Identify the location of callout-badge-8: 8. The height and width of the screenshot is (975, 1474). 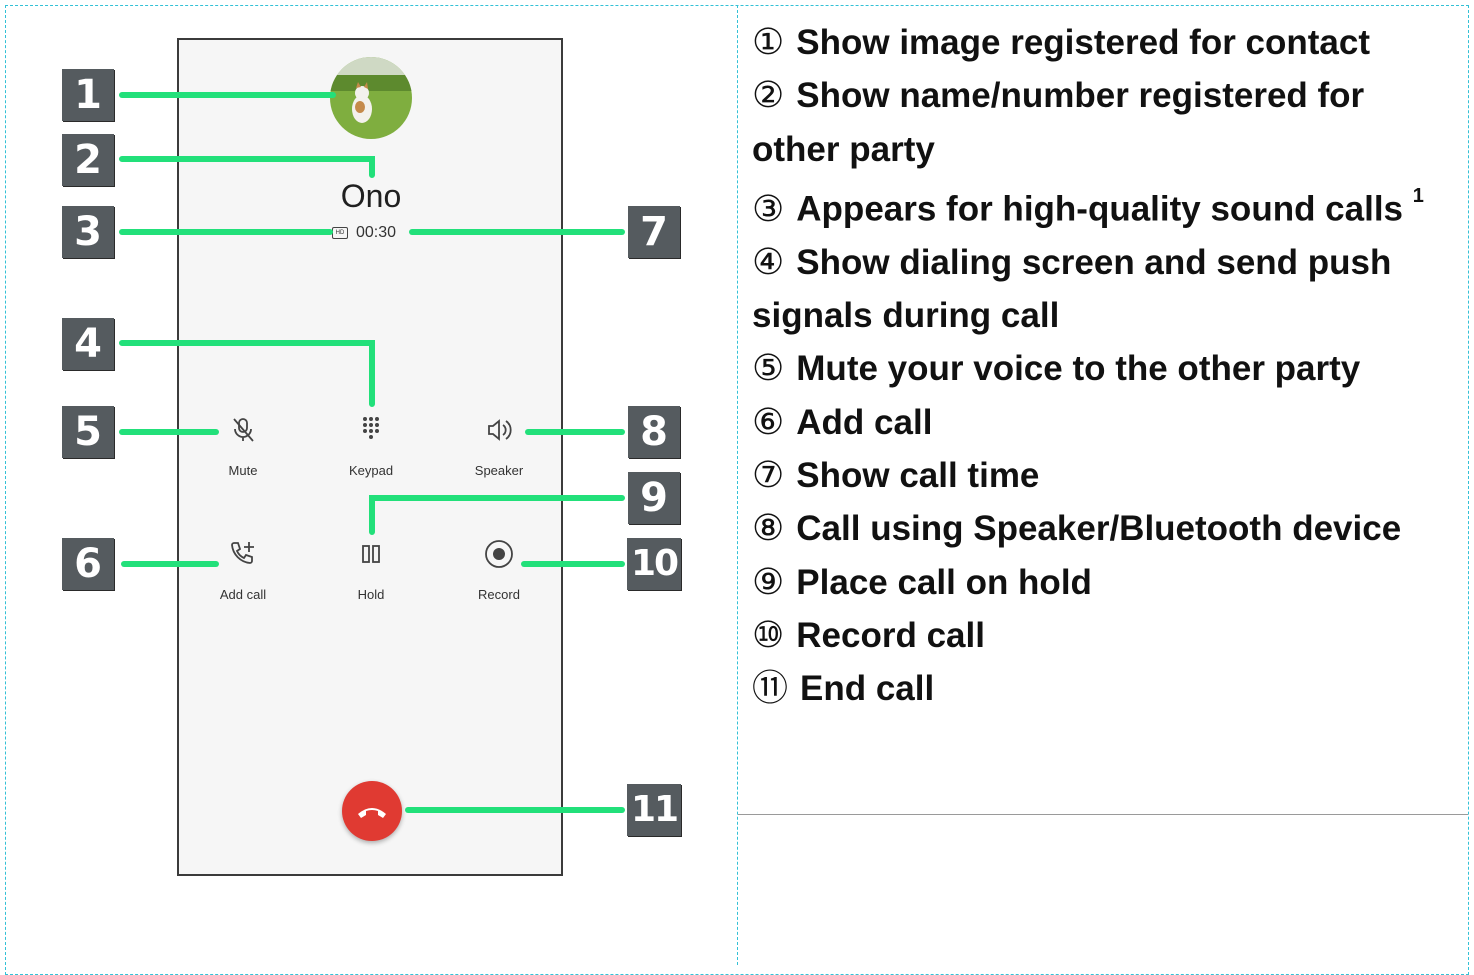
(654, 432).